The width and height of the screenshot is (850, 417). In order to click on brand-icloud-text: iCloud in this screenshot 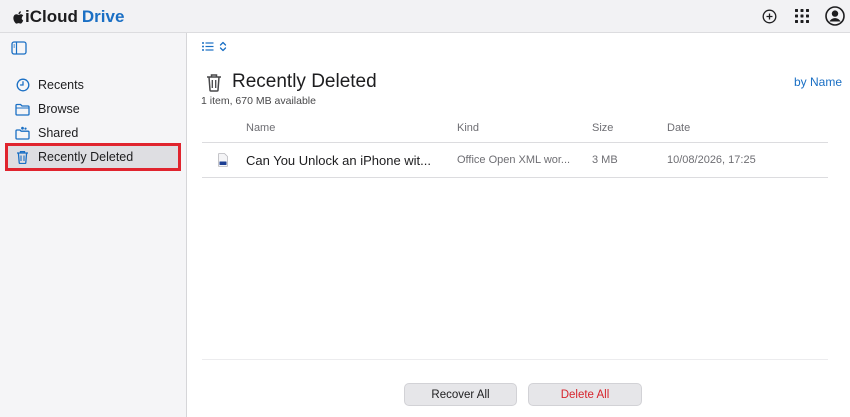, I will do `click(51, 16)`.